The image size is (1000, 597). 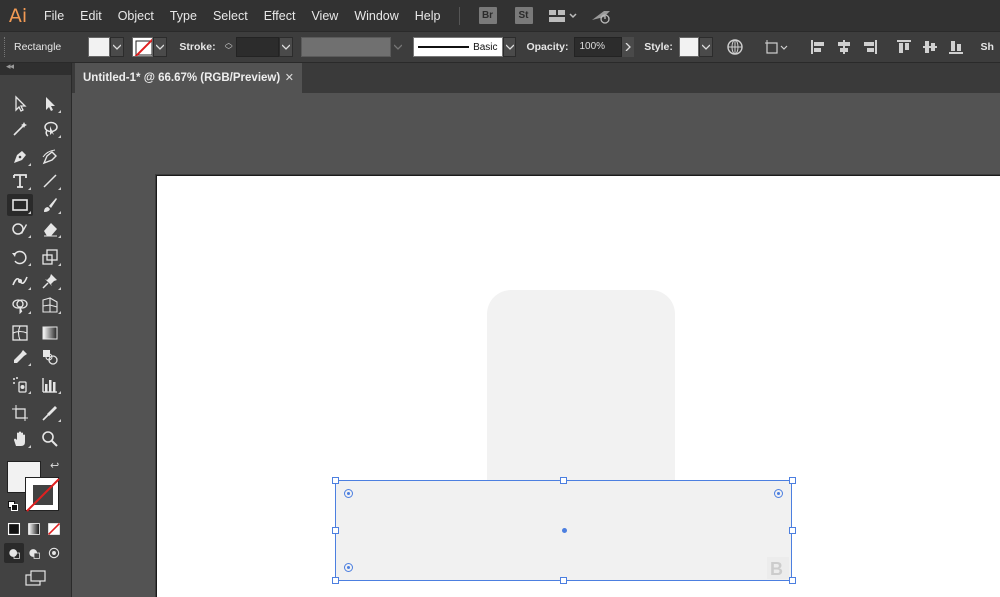 What do you see at coordinates (35, 68) in the screenshot?
I see `tools-panel-header: ◂◂` at bounding box center [35, 68].